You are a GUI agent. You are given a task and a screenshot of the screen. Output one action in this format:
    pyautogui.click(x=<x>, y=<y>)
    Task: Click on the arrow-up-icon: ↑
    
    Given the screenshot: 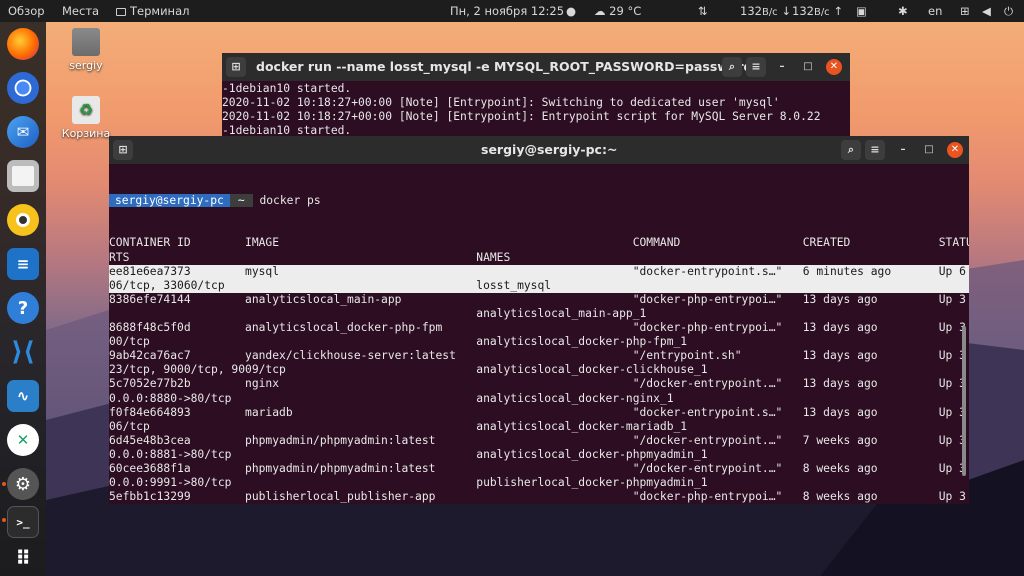 What is the action you would take?
    pyautogui.click(x=838, y=11)
    